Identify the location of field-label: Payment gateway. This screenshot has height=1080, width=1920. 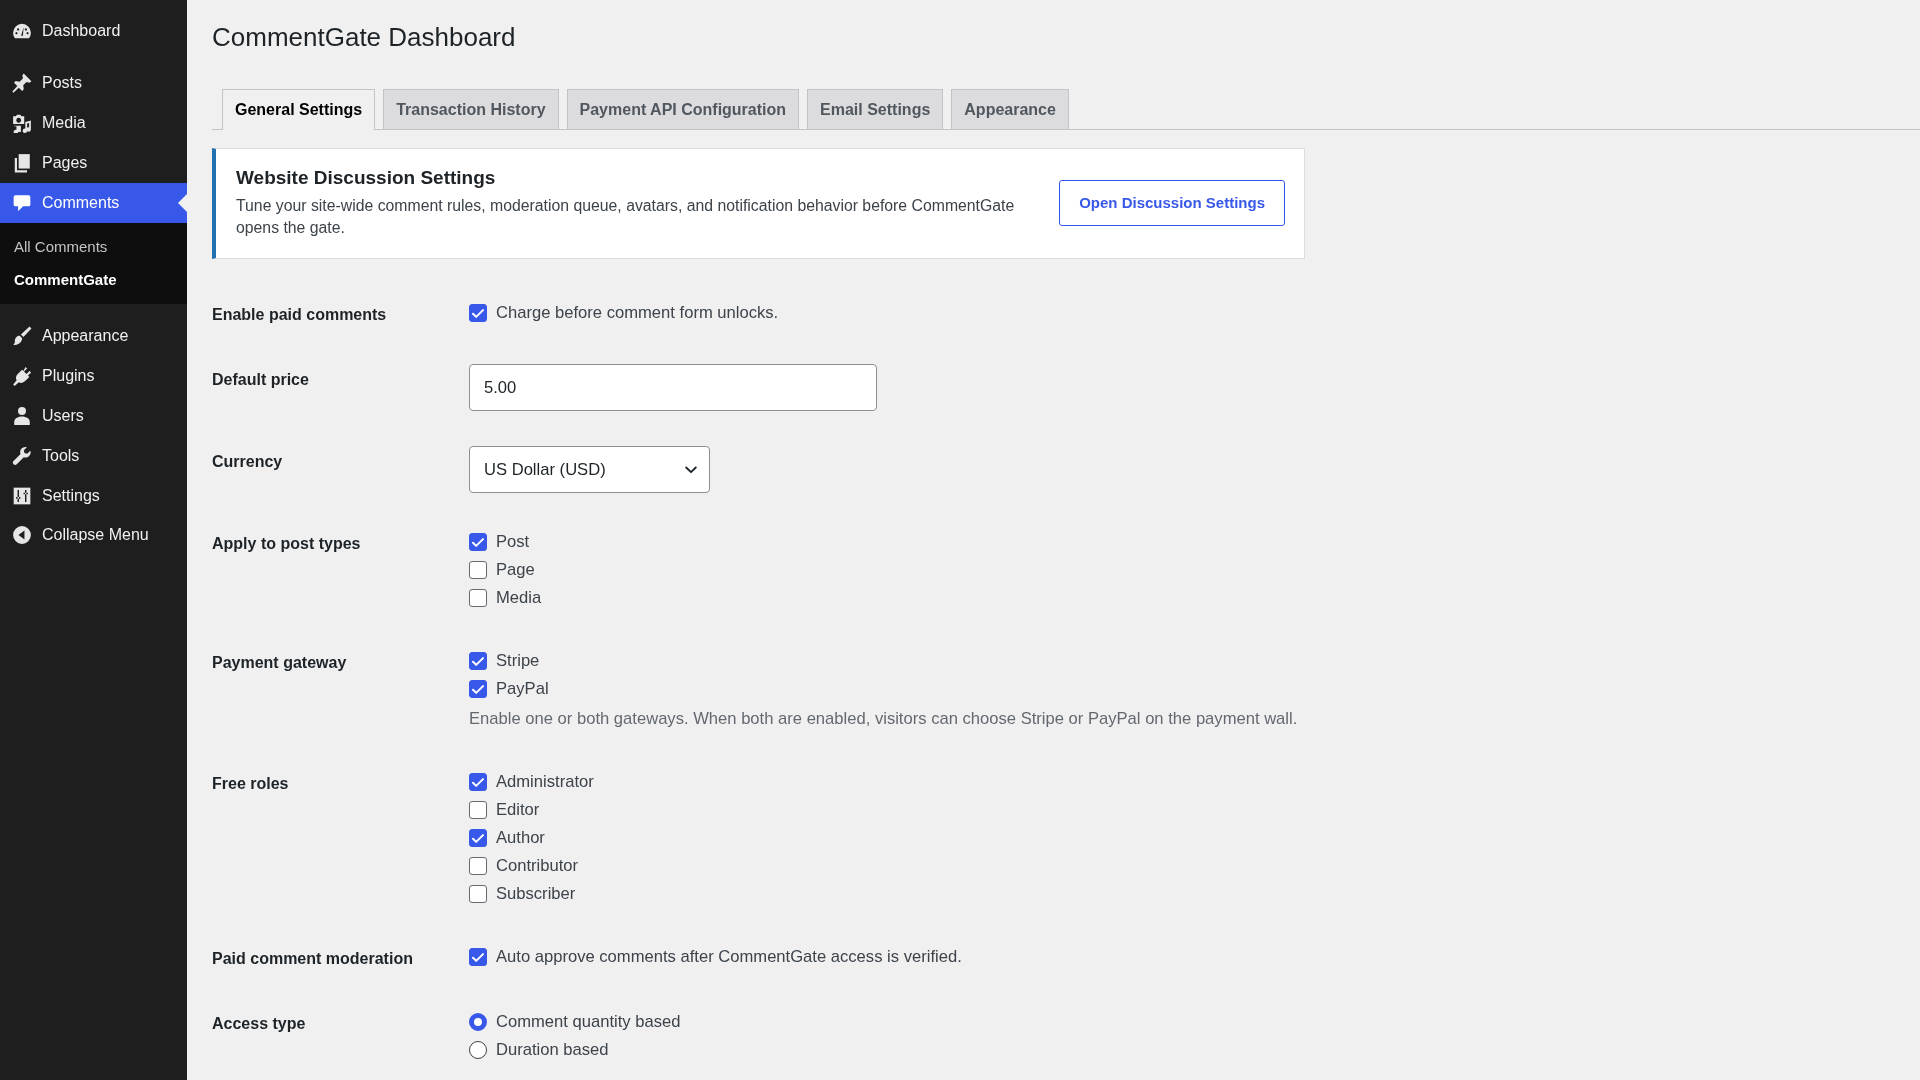
(279, 663).